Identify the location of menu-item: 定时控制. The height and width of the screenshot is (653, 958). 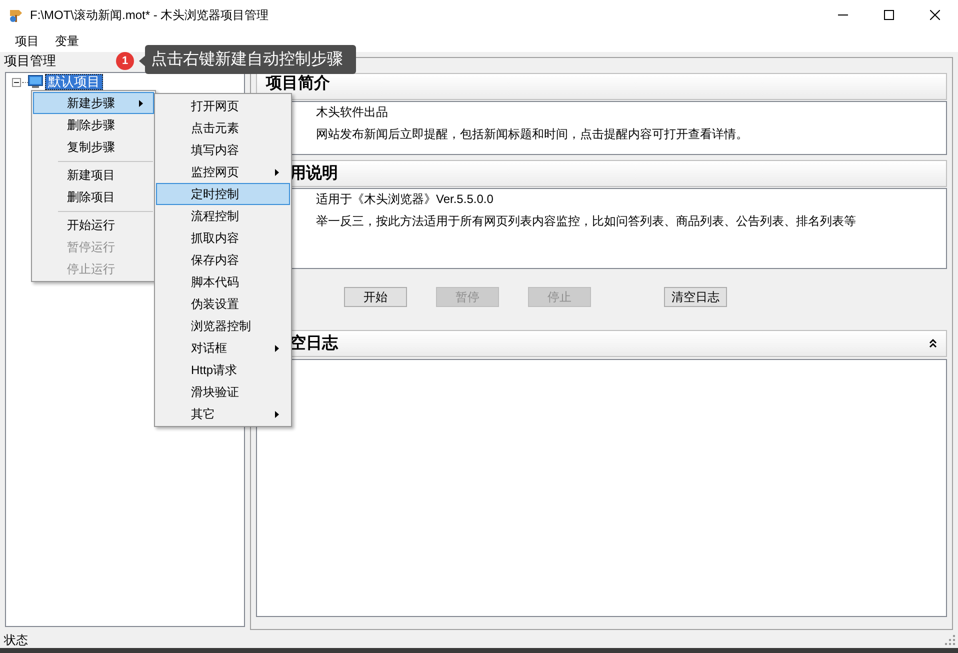
(223, 194).